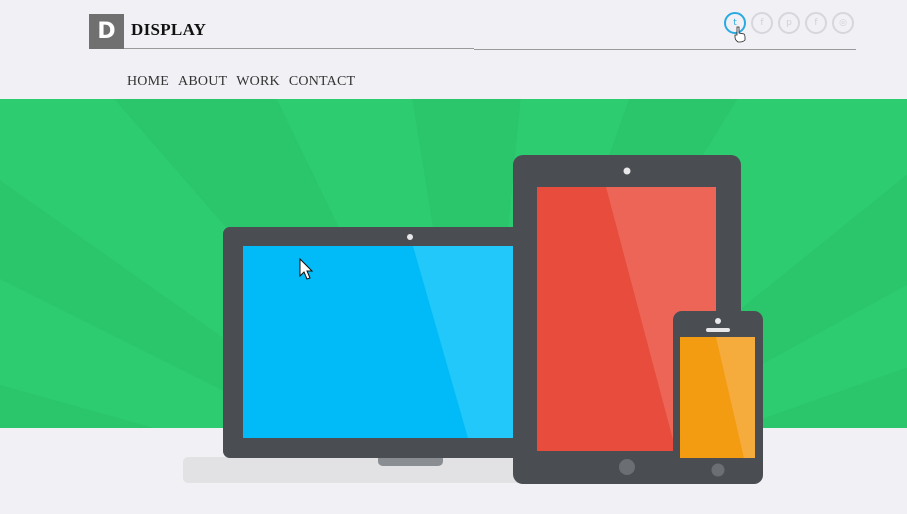 The image size is (907, 514). I want to click on laptop-base, so click(355, 470).